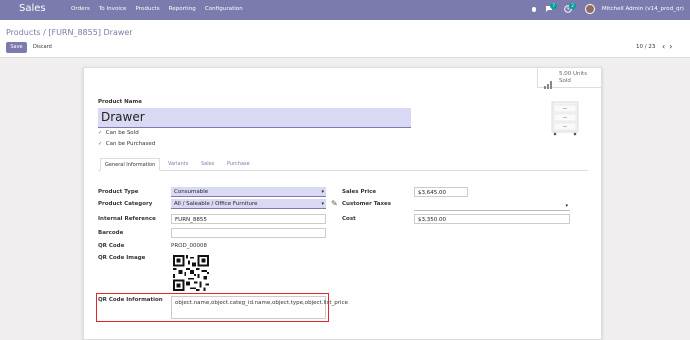  I want to click on product-name-label: Product Name, so click(120, 102).